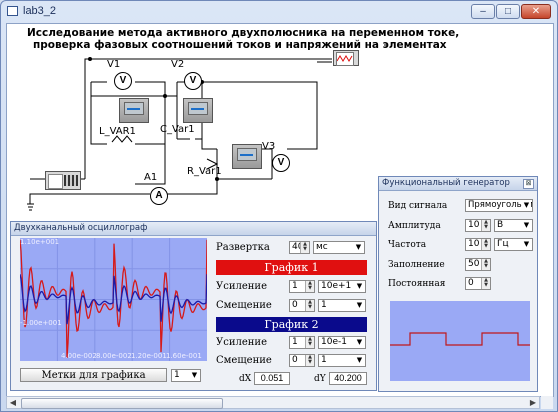 This screenshot has height=412, width=558. Describe the element at coordinates (114, 356) in the screenshot. I see `x-tick: 8.00e-002` at that location.